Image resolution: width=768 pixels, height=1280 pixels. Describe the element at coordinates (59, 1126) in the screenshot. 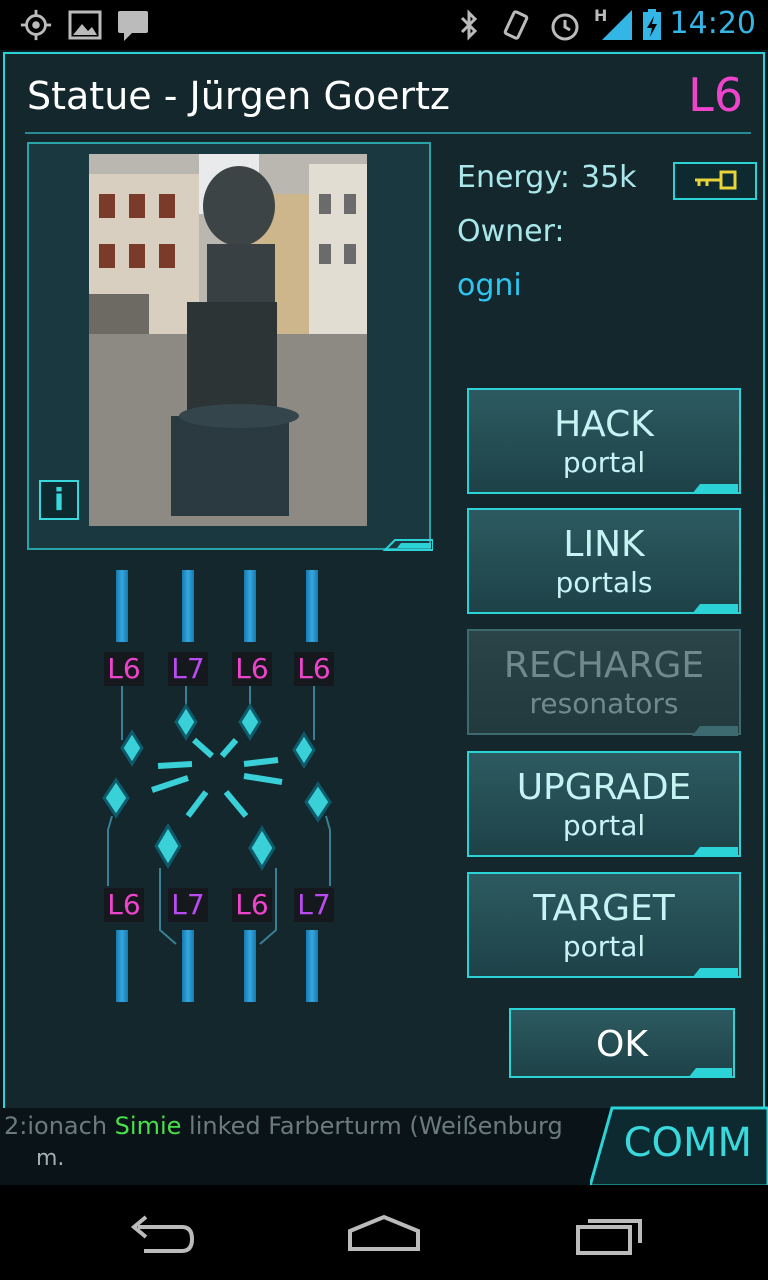

I see `comm-message-prefix: 2:ionach` at that location.